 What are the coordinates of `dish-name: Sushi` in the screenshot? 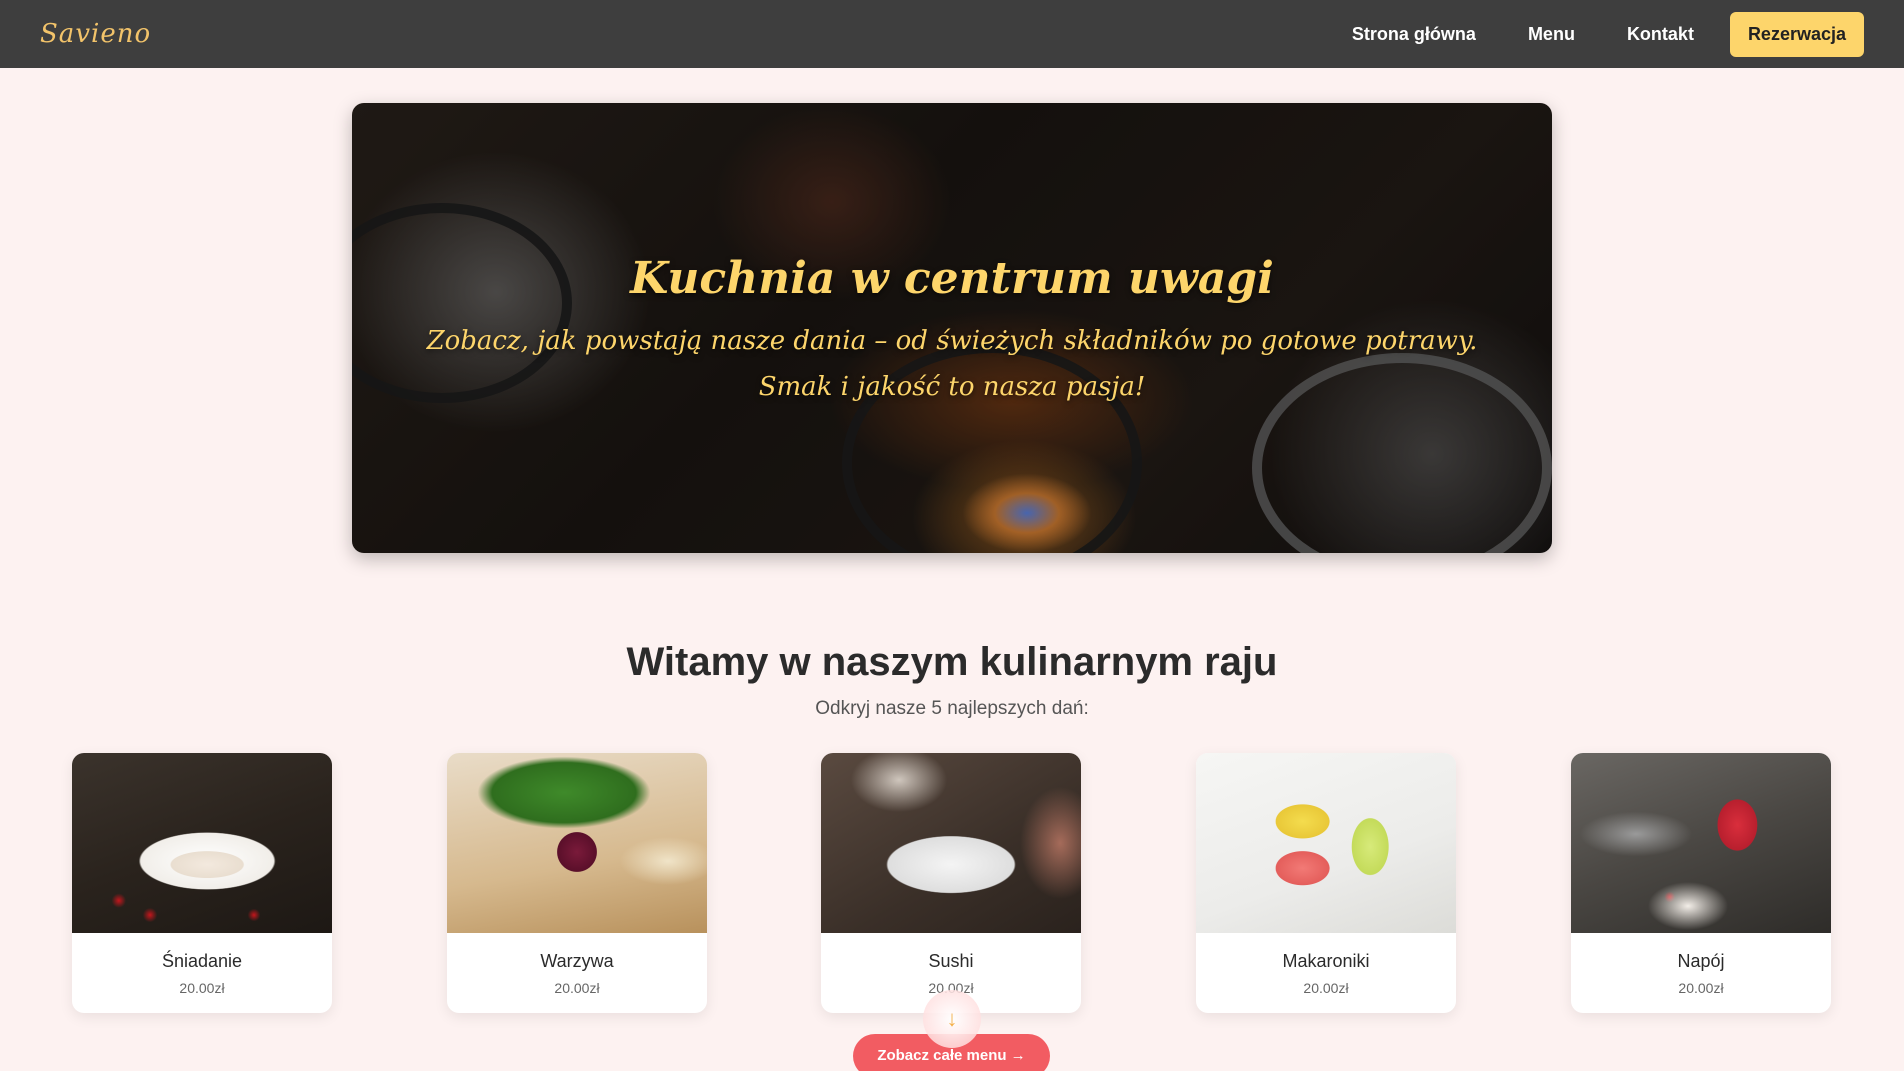 It's located at (951, 961).